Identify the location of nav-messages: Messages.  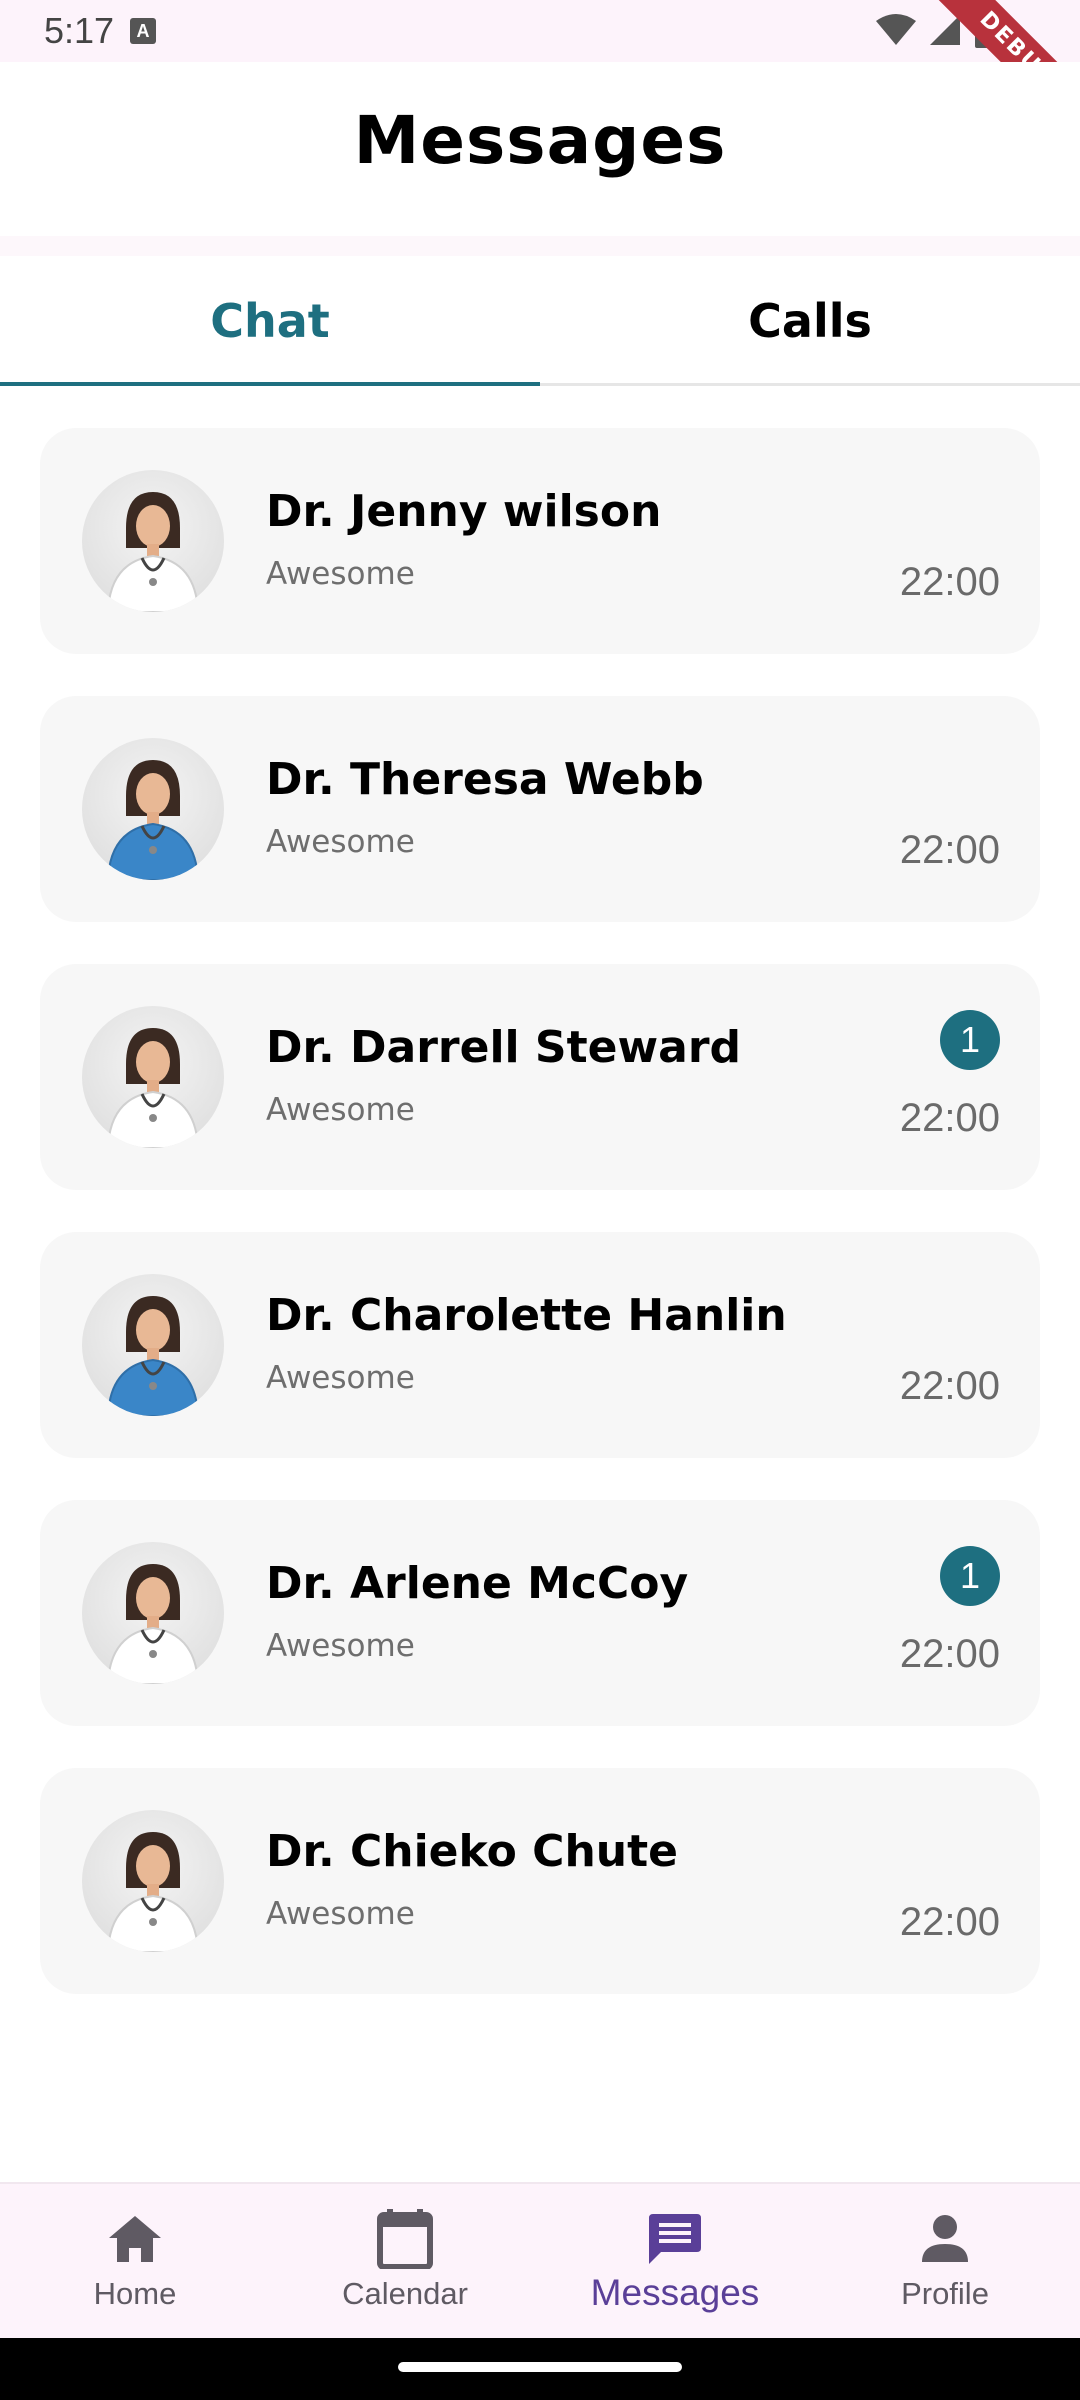
(675, 2262).